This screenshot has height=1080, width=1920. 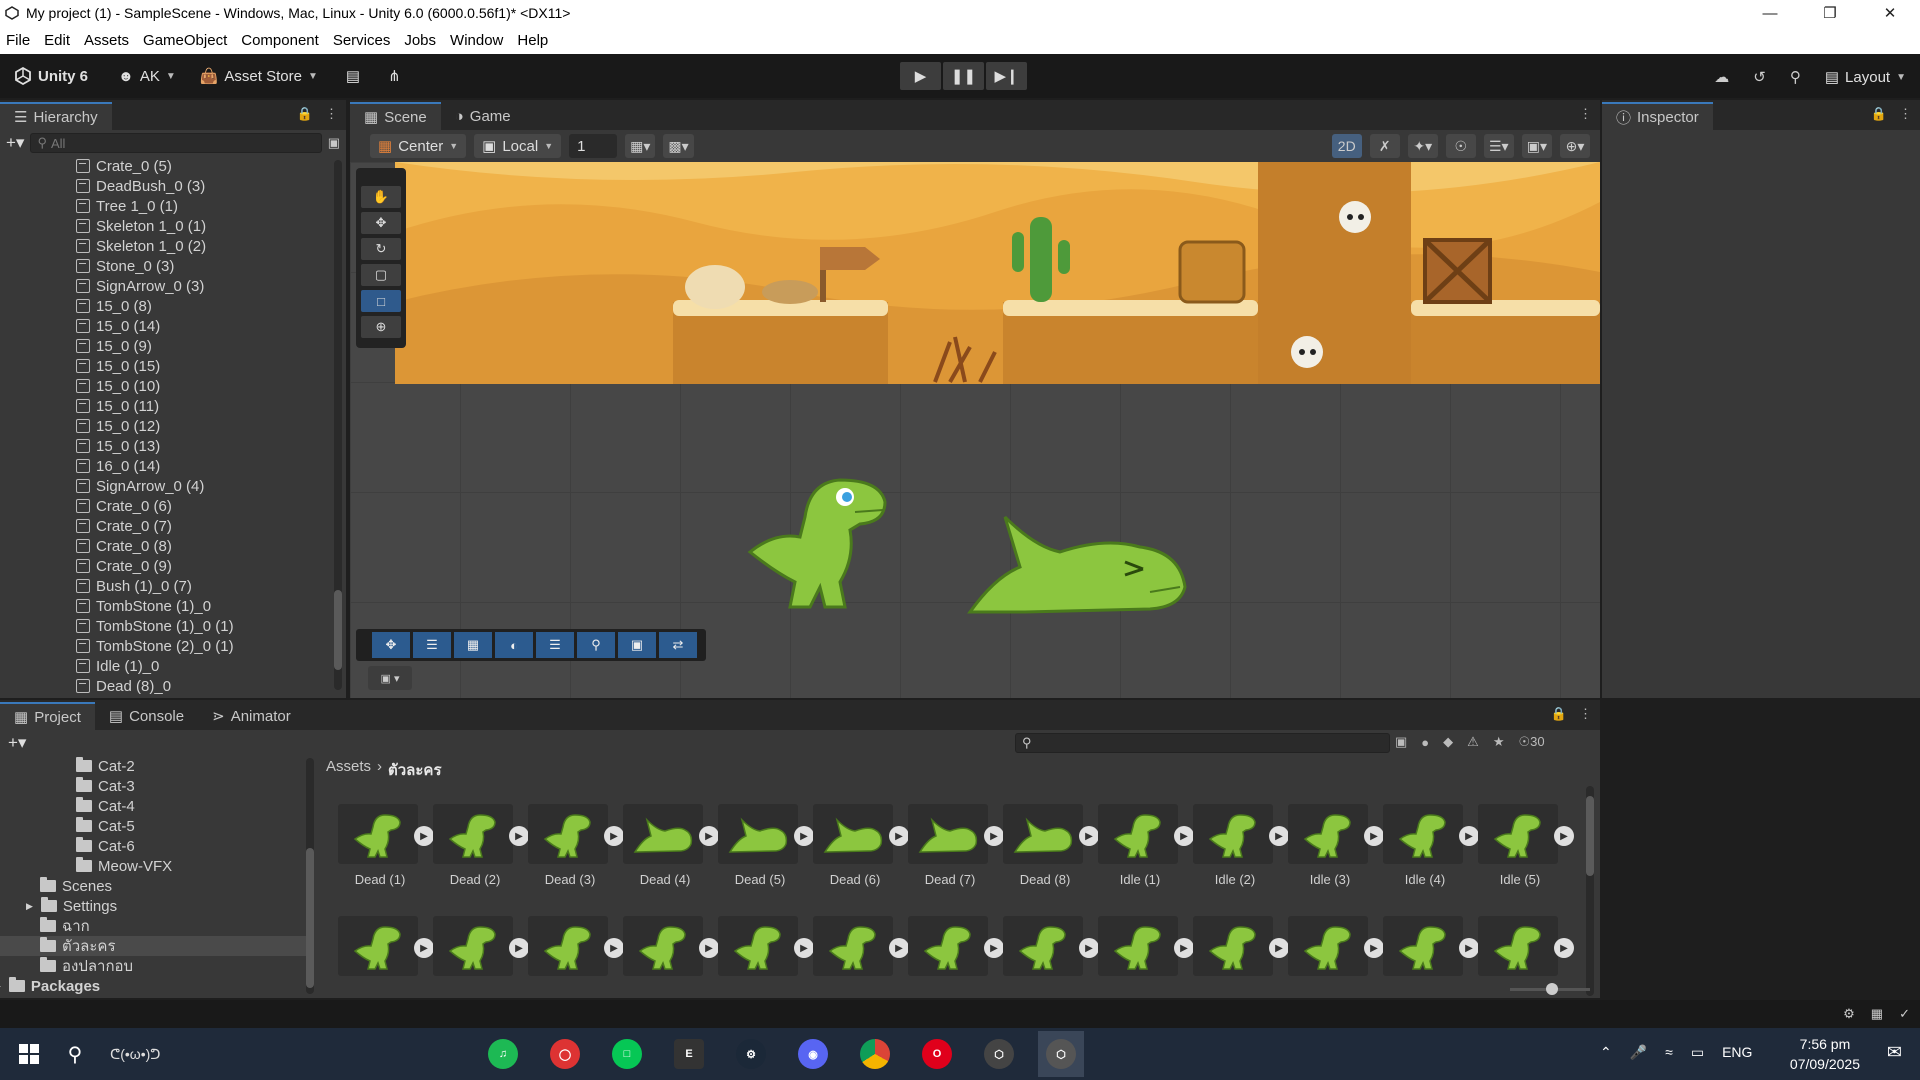 I want to click on play-preview-icon: ▶, so click(x=1564, y=948).